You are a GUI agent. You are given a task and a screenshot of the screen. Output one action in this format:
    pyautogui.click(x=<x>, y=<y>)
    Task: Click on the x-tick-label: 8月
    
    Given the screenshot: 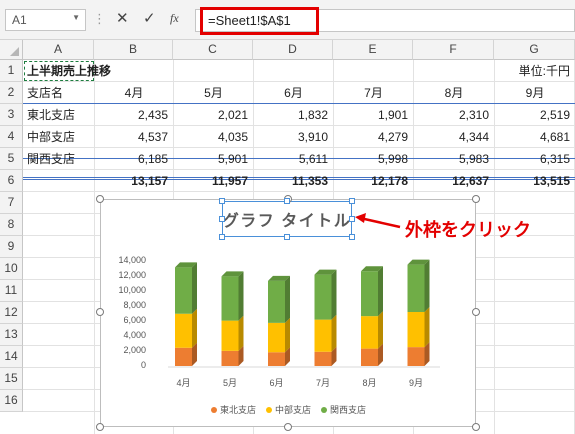 What is the action you would take?
    pyautogui.click(x=369, y=383)
    